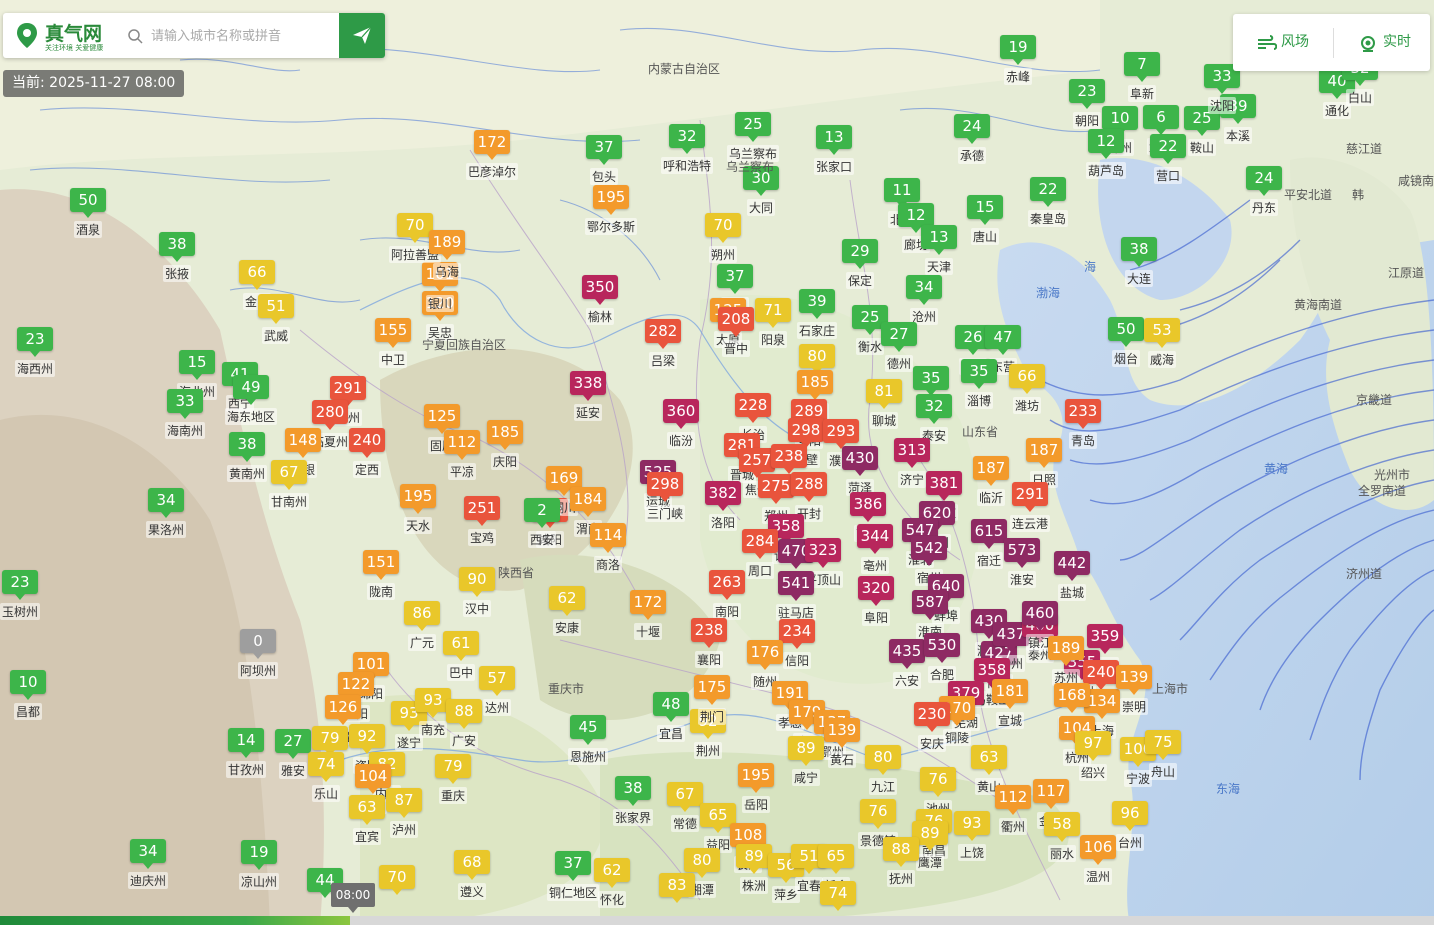 The image size is (1434, 925). What do you see at coordinates (1013, 810) in the screenshot?
I see `aqi-marker: 112 衢州` at bounding box center [1013, 810].